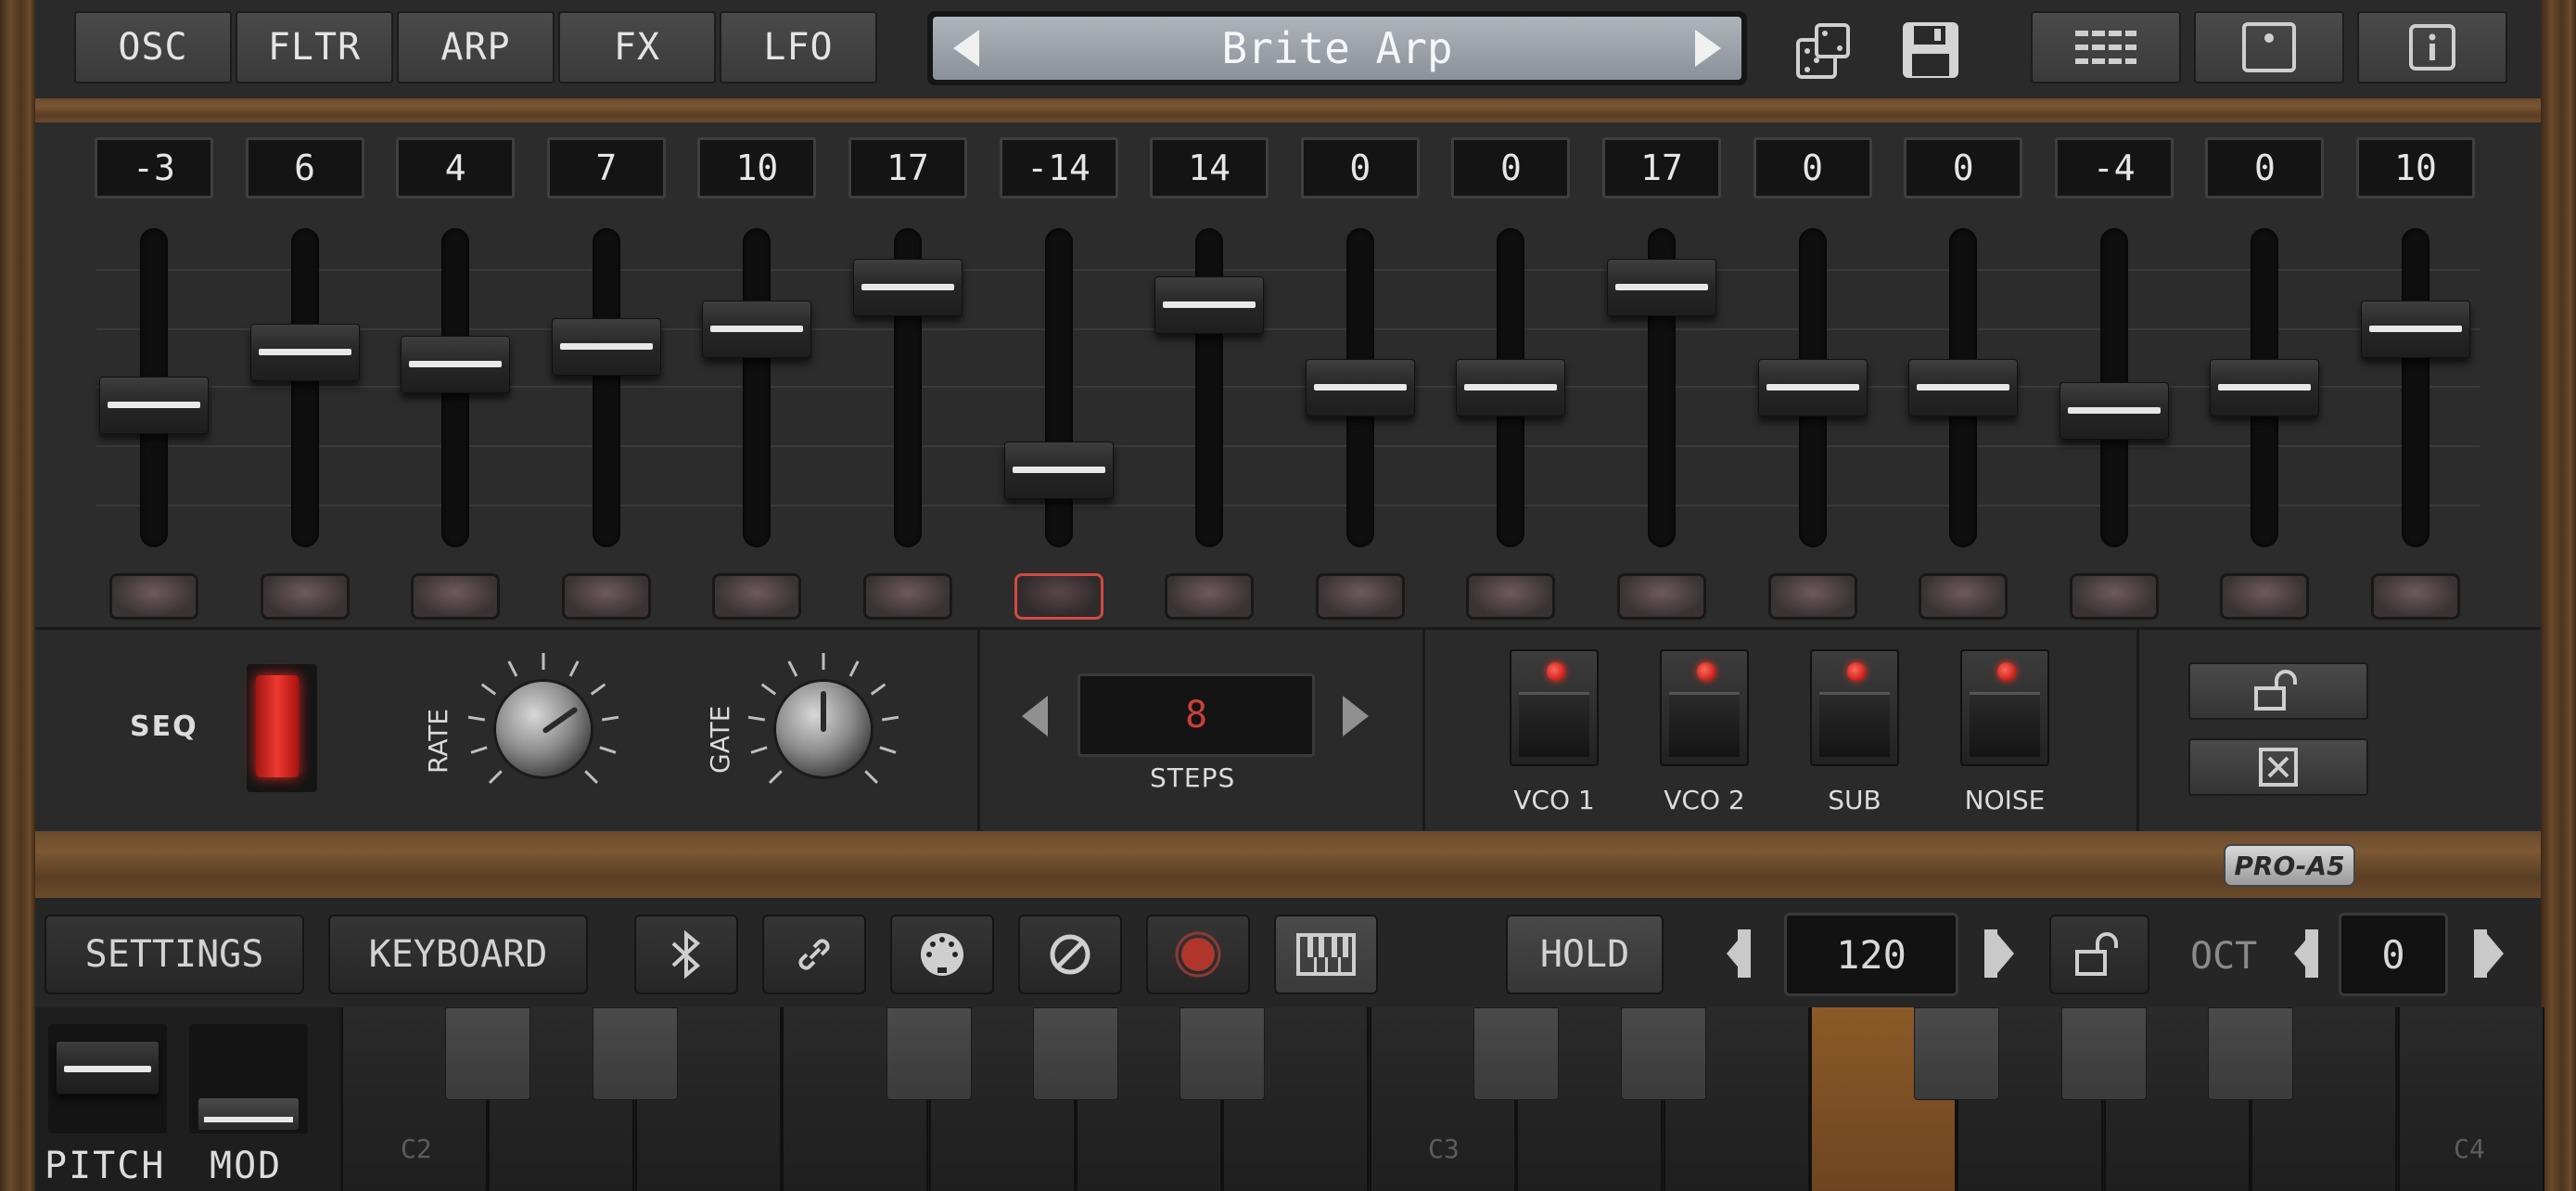 The width and height of the screenshot is (2576, 1191). Describe the element at coordinates (799, 47) in the screenshot. I see `tab-lfo: LFO` at that location.